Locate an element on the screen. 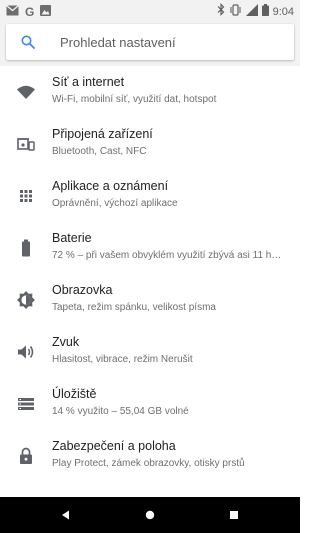 This screenshot has width=320, height=533. wifi-icon is located at coordinates (26, 92).